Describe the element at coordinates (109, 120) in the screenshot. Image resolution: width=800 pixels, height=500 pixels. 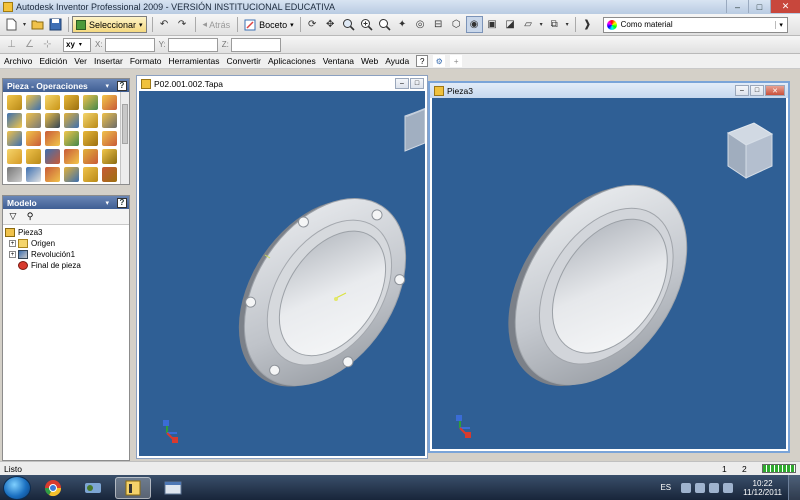
I see `face-draft-icon` at that location.